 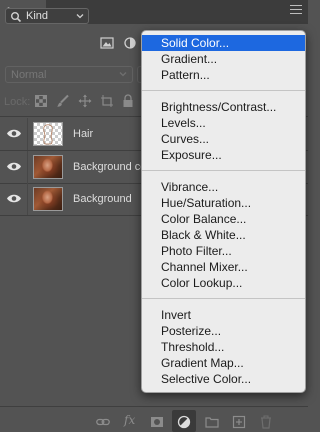 I want to click on lock-all-icon, so click(x=128, y=101).